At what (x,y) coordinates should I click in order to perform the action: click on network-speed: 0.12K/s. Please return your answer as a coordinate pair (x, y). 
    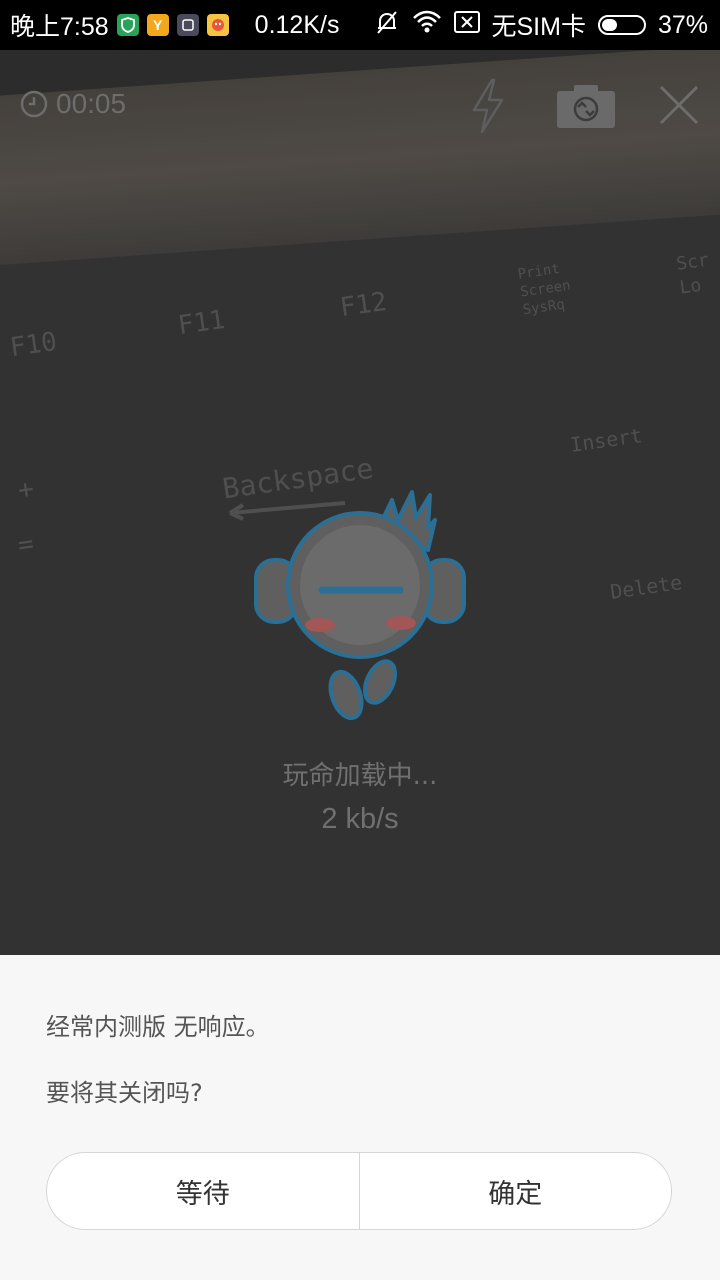
    Looking at the image, I should click on (297, 24).